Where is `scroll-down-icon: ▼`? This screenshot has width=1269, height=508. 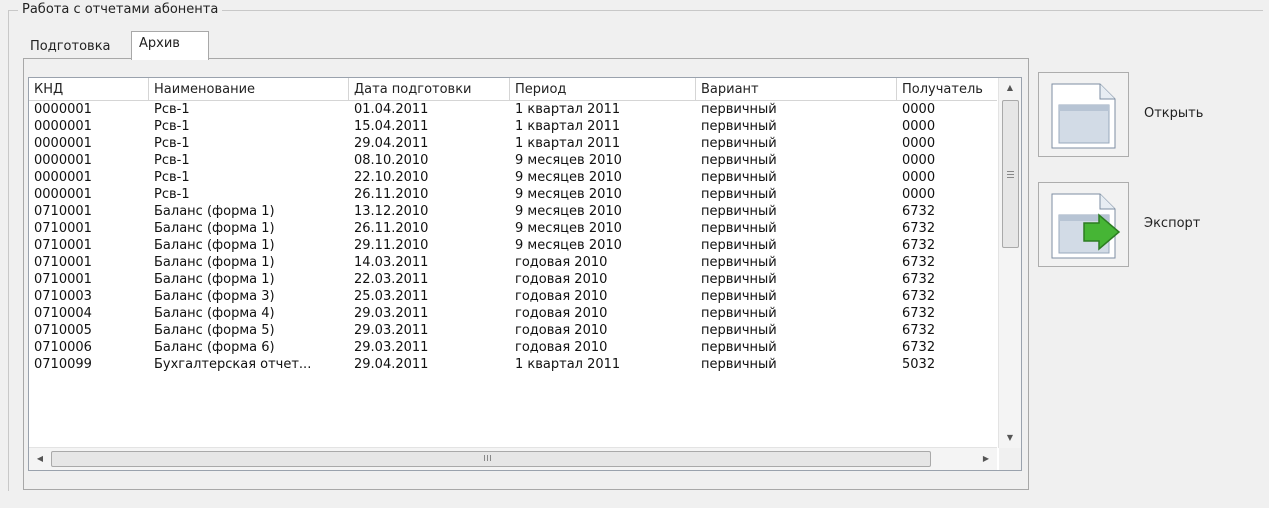 scroll-down-icon: ▼ is located at coordinates (1010, 438).